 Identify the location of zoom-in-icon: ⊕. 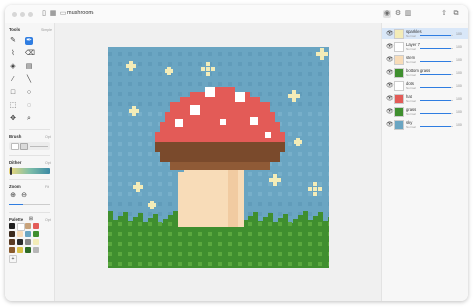
(13, 196).